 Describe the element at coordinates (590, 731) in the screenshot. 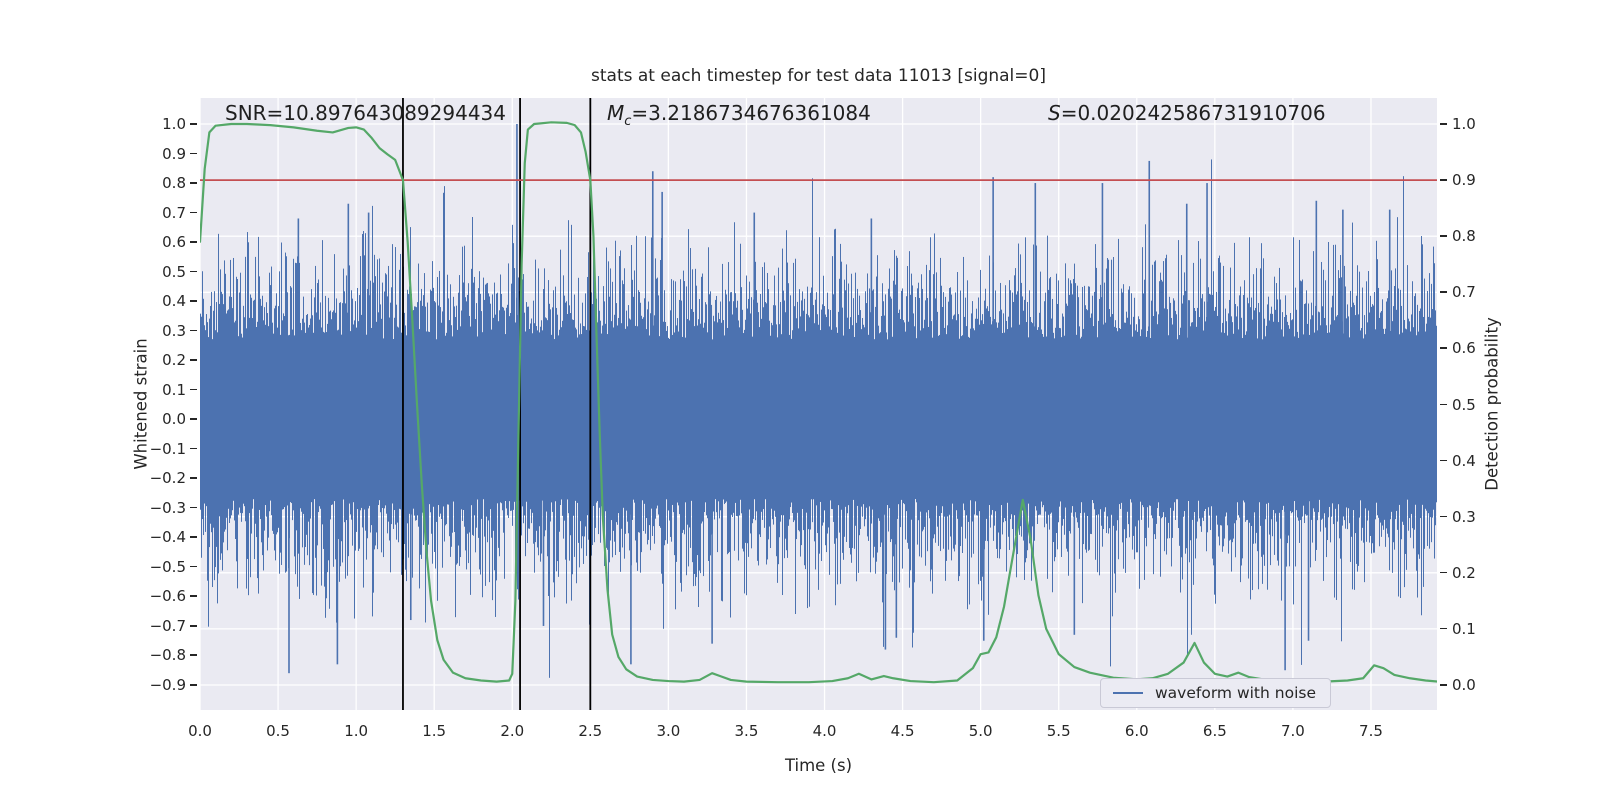

I see `x-tick-label: 2.5` at that location.